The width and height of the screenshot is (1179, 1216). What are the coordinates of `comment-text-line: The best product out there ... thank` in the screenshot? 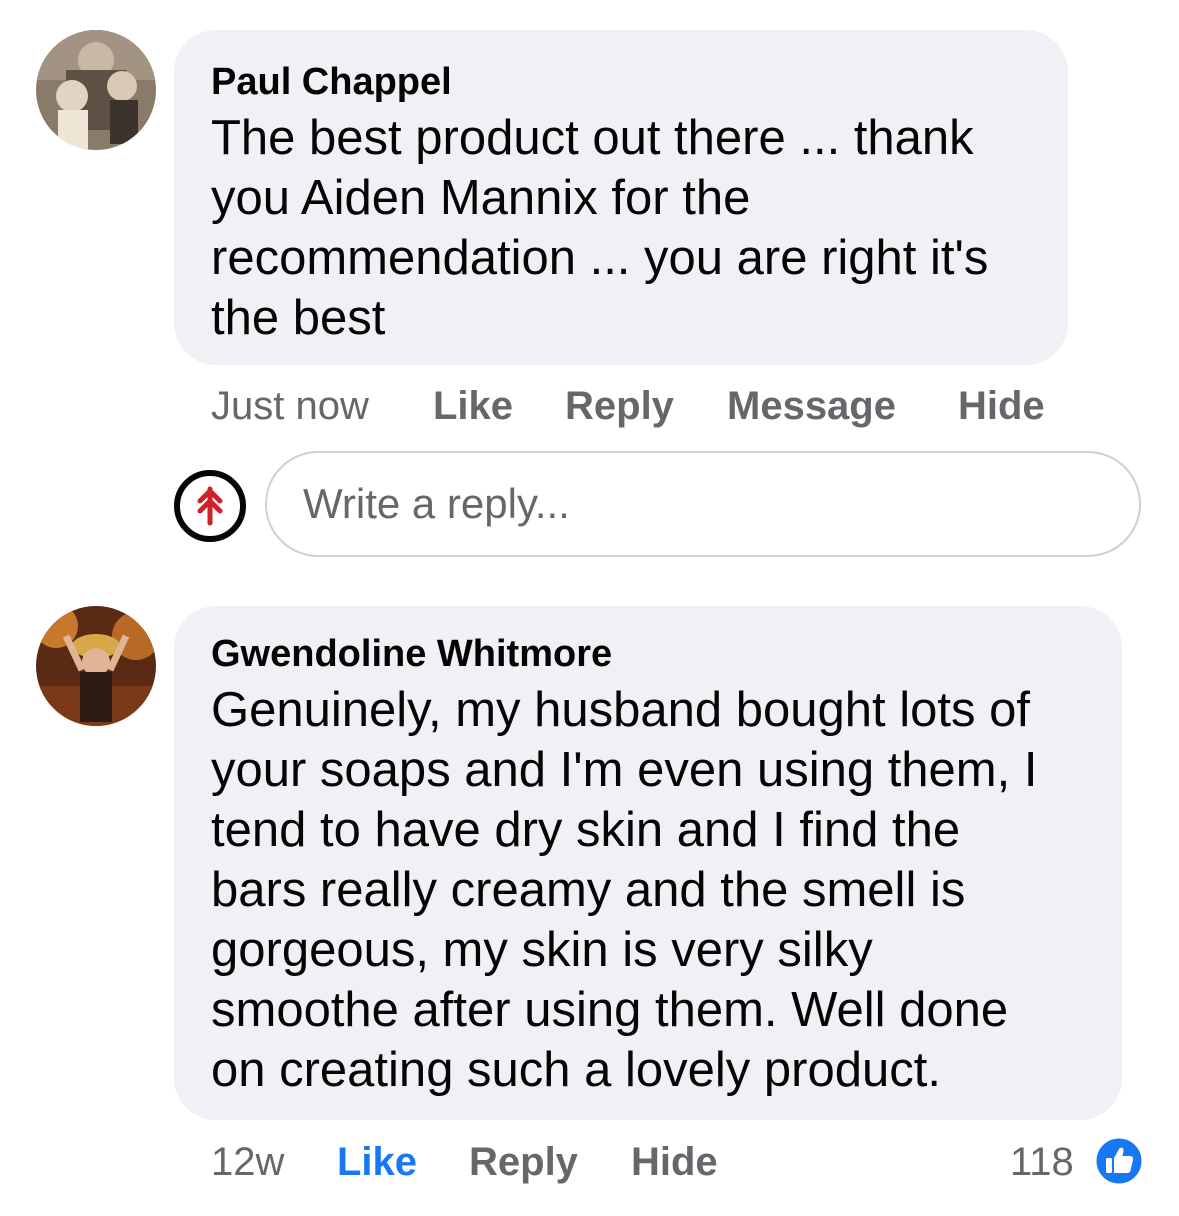 It's located at (592, 138).